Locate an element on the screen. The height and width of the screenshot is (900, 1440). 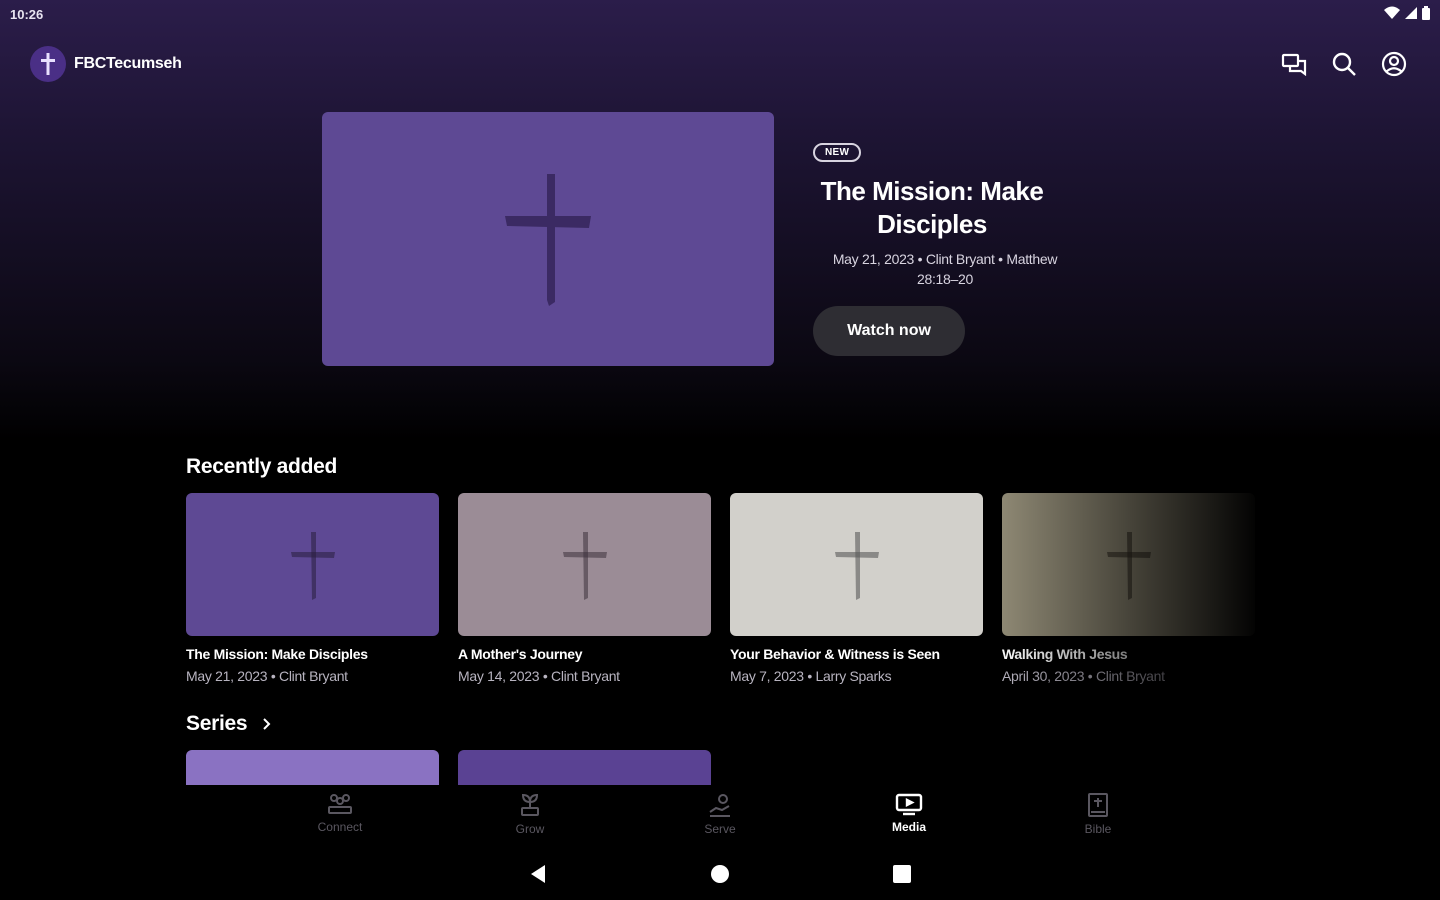
home-button is located at coordinates (720, 874).